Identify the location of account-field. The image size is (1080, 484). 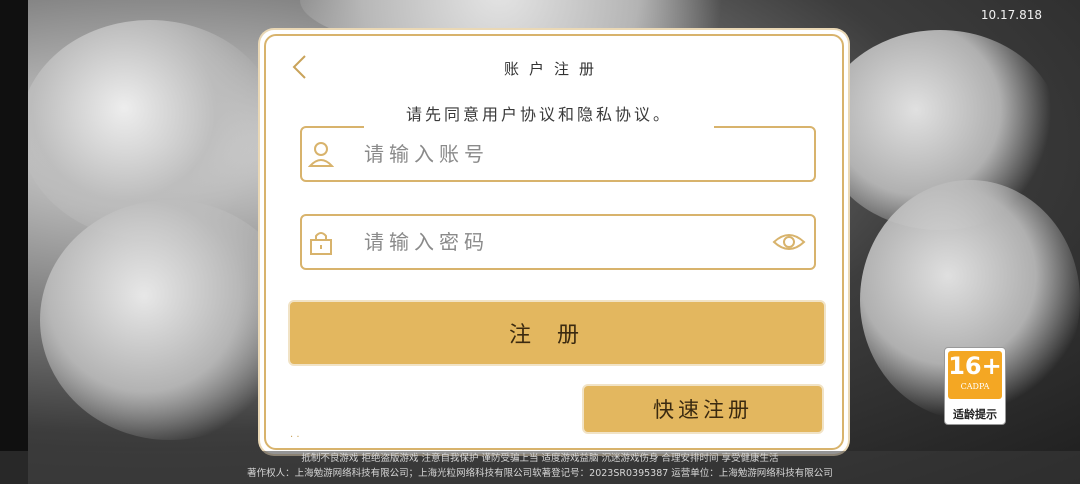
(558, 154).